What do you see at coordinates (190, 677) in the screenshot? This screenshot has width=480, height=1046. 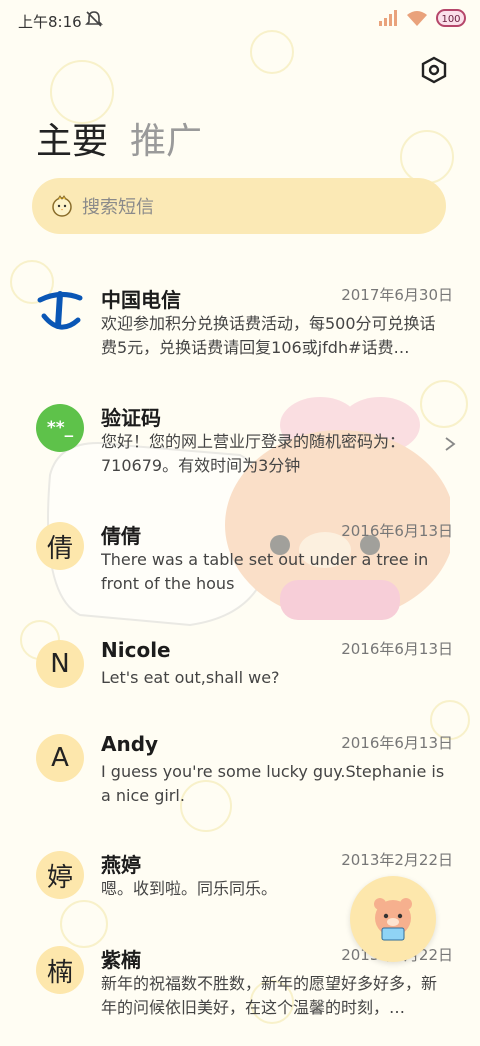 I see `conversation-preview: Let's eat out,shall we?` at bounding box center [190, 677].